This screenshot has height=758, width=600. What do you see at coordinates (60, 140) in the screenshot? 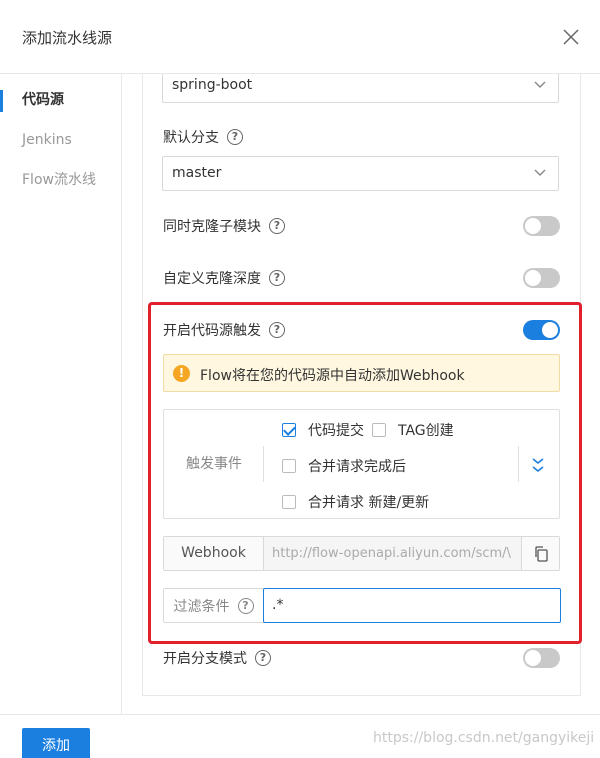
I see `sidebar-item-jenkins: Jenkins` at bounding box center [60, 140].